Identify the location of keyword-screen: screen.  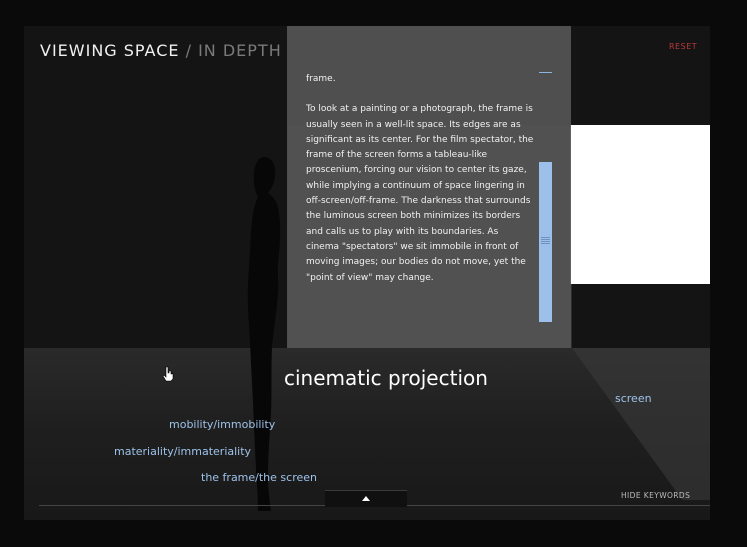
(633, 398).